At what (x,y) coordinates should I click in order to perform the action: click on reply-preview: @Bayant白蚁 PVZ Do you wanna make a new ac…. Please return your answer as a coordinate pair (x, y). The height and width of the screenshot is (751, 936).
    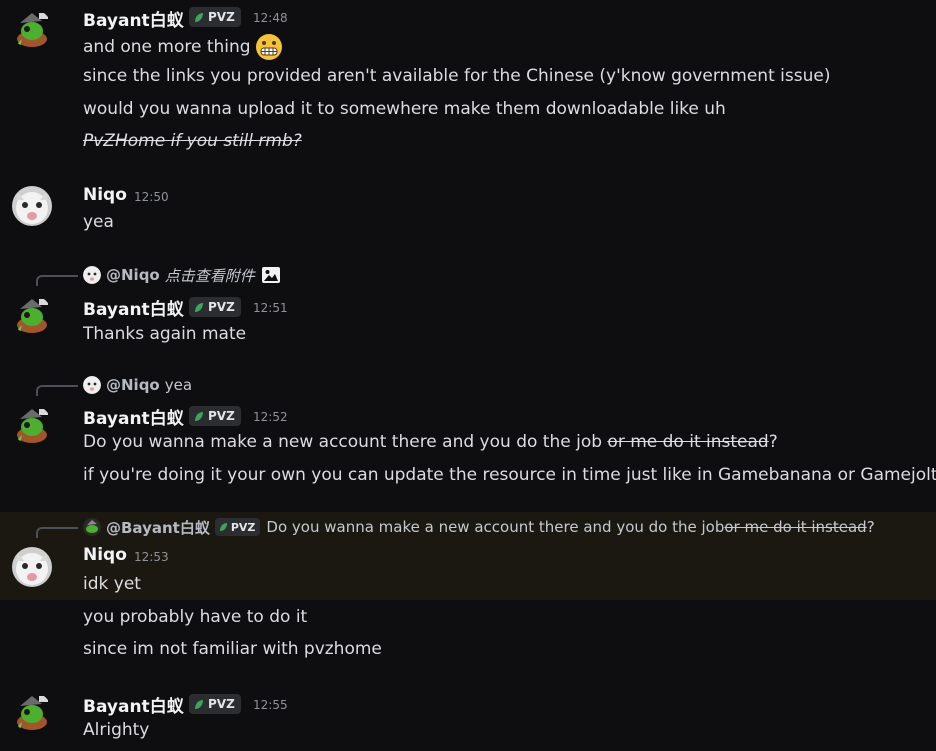
    Looking at the image, I should click on (479, 527).